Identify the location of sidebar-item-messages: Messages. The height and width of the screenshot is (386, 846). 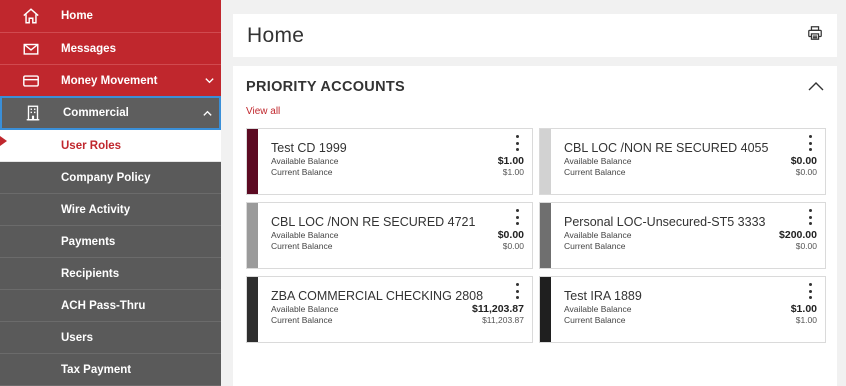
(110, 48).